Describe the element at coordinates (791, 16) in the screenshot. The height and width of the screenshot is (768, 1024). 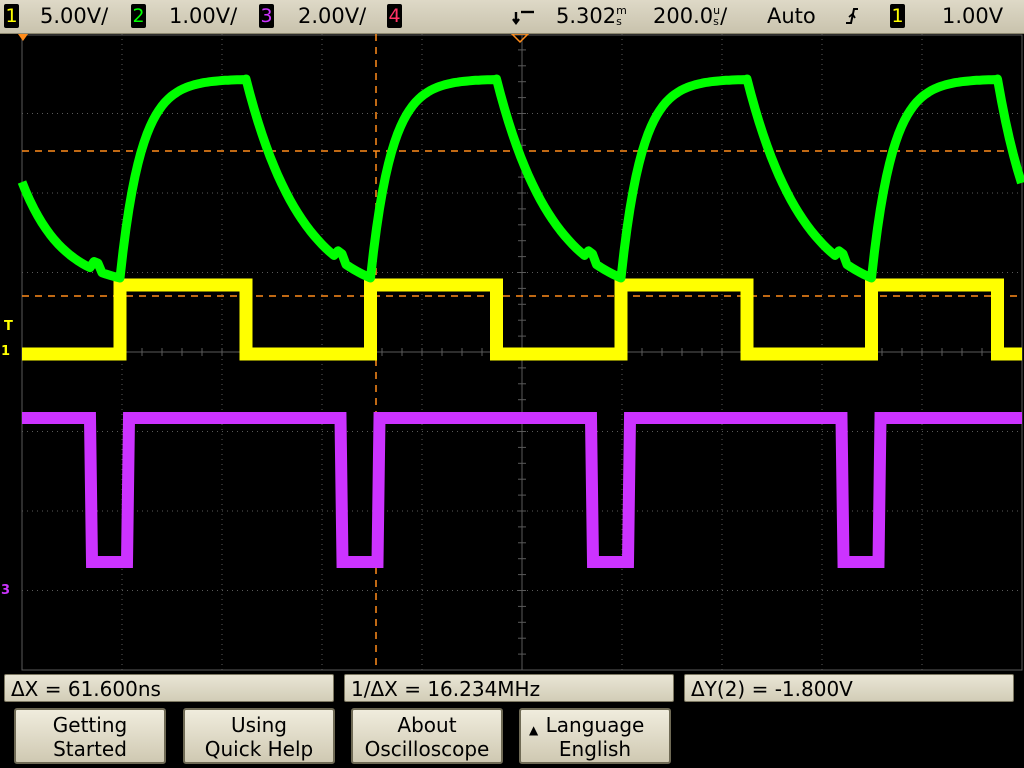
I see `trigger-mode: Auto` at that location.